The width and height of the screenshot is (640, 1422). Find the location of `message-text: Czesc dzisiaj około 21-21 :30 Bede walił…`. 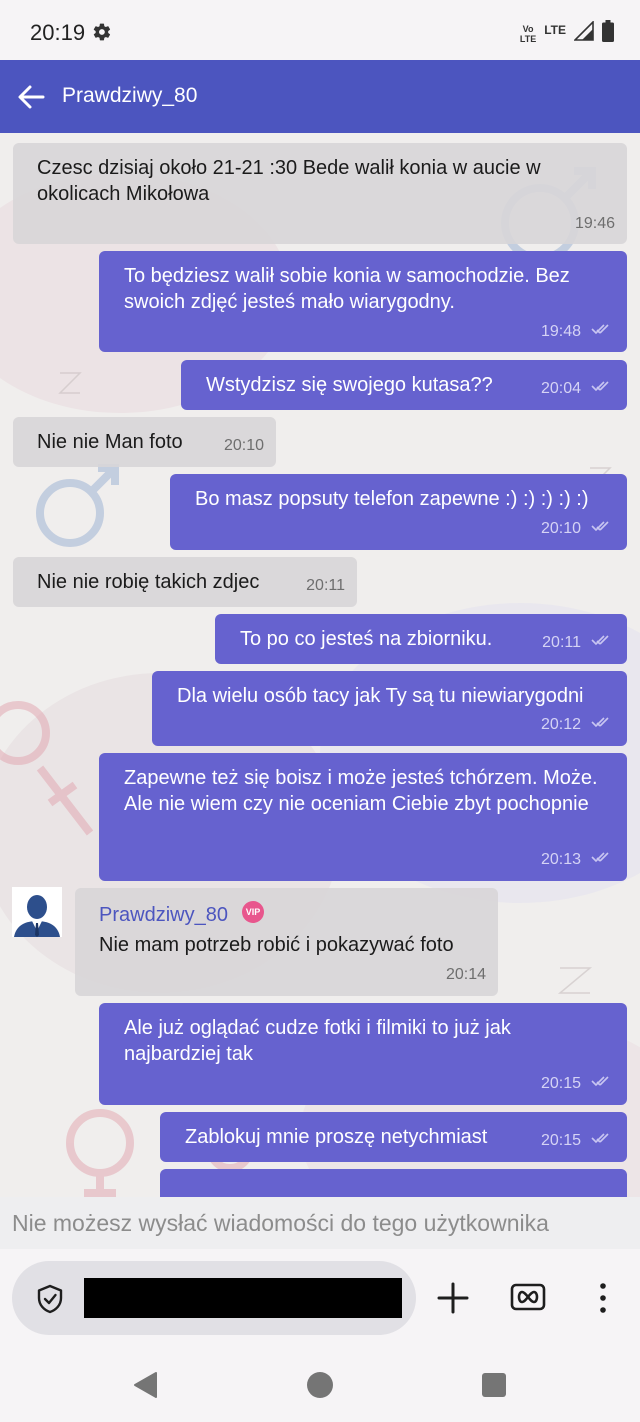

message-text: Czesc dzisiaj około 21-21 :30 Bede walił… is located at coordinates (289, 181).